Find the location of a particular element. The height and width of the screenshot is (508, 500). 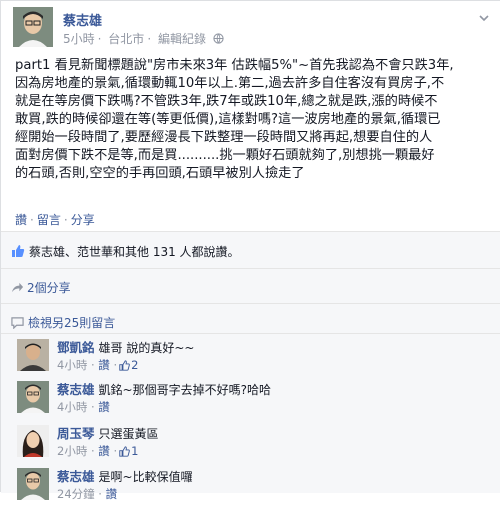

comment-item: 周玉琴 只選蛋黃區 2小時 · 讚 · 1 is located at coordinates (255, 444).